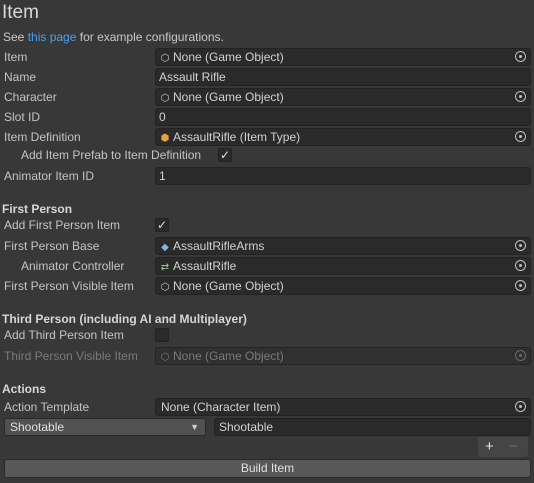 This screenshot has width=534, height=483. Describe the element at coordinates (343, 57) in the screenshot. I see `item-field: ⬡ None (Game Object)` at that location.